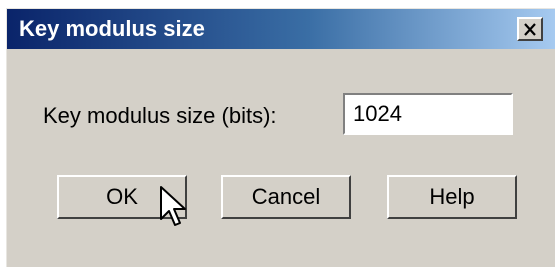  Describe the element at coordinates (173, 206) in the screenshot. I see `mouse-pointer-icon` at that location.